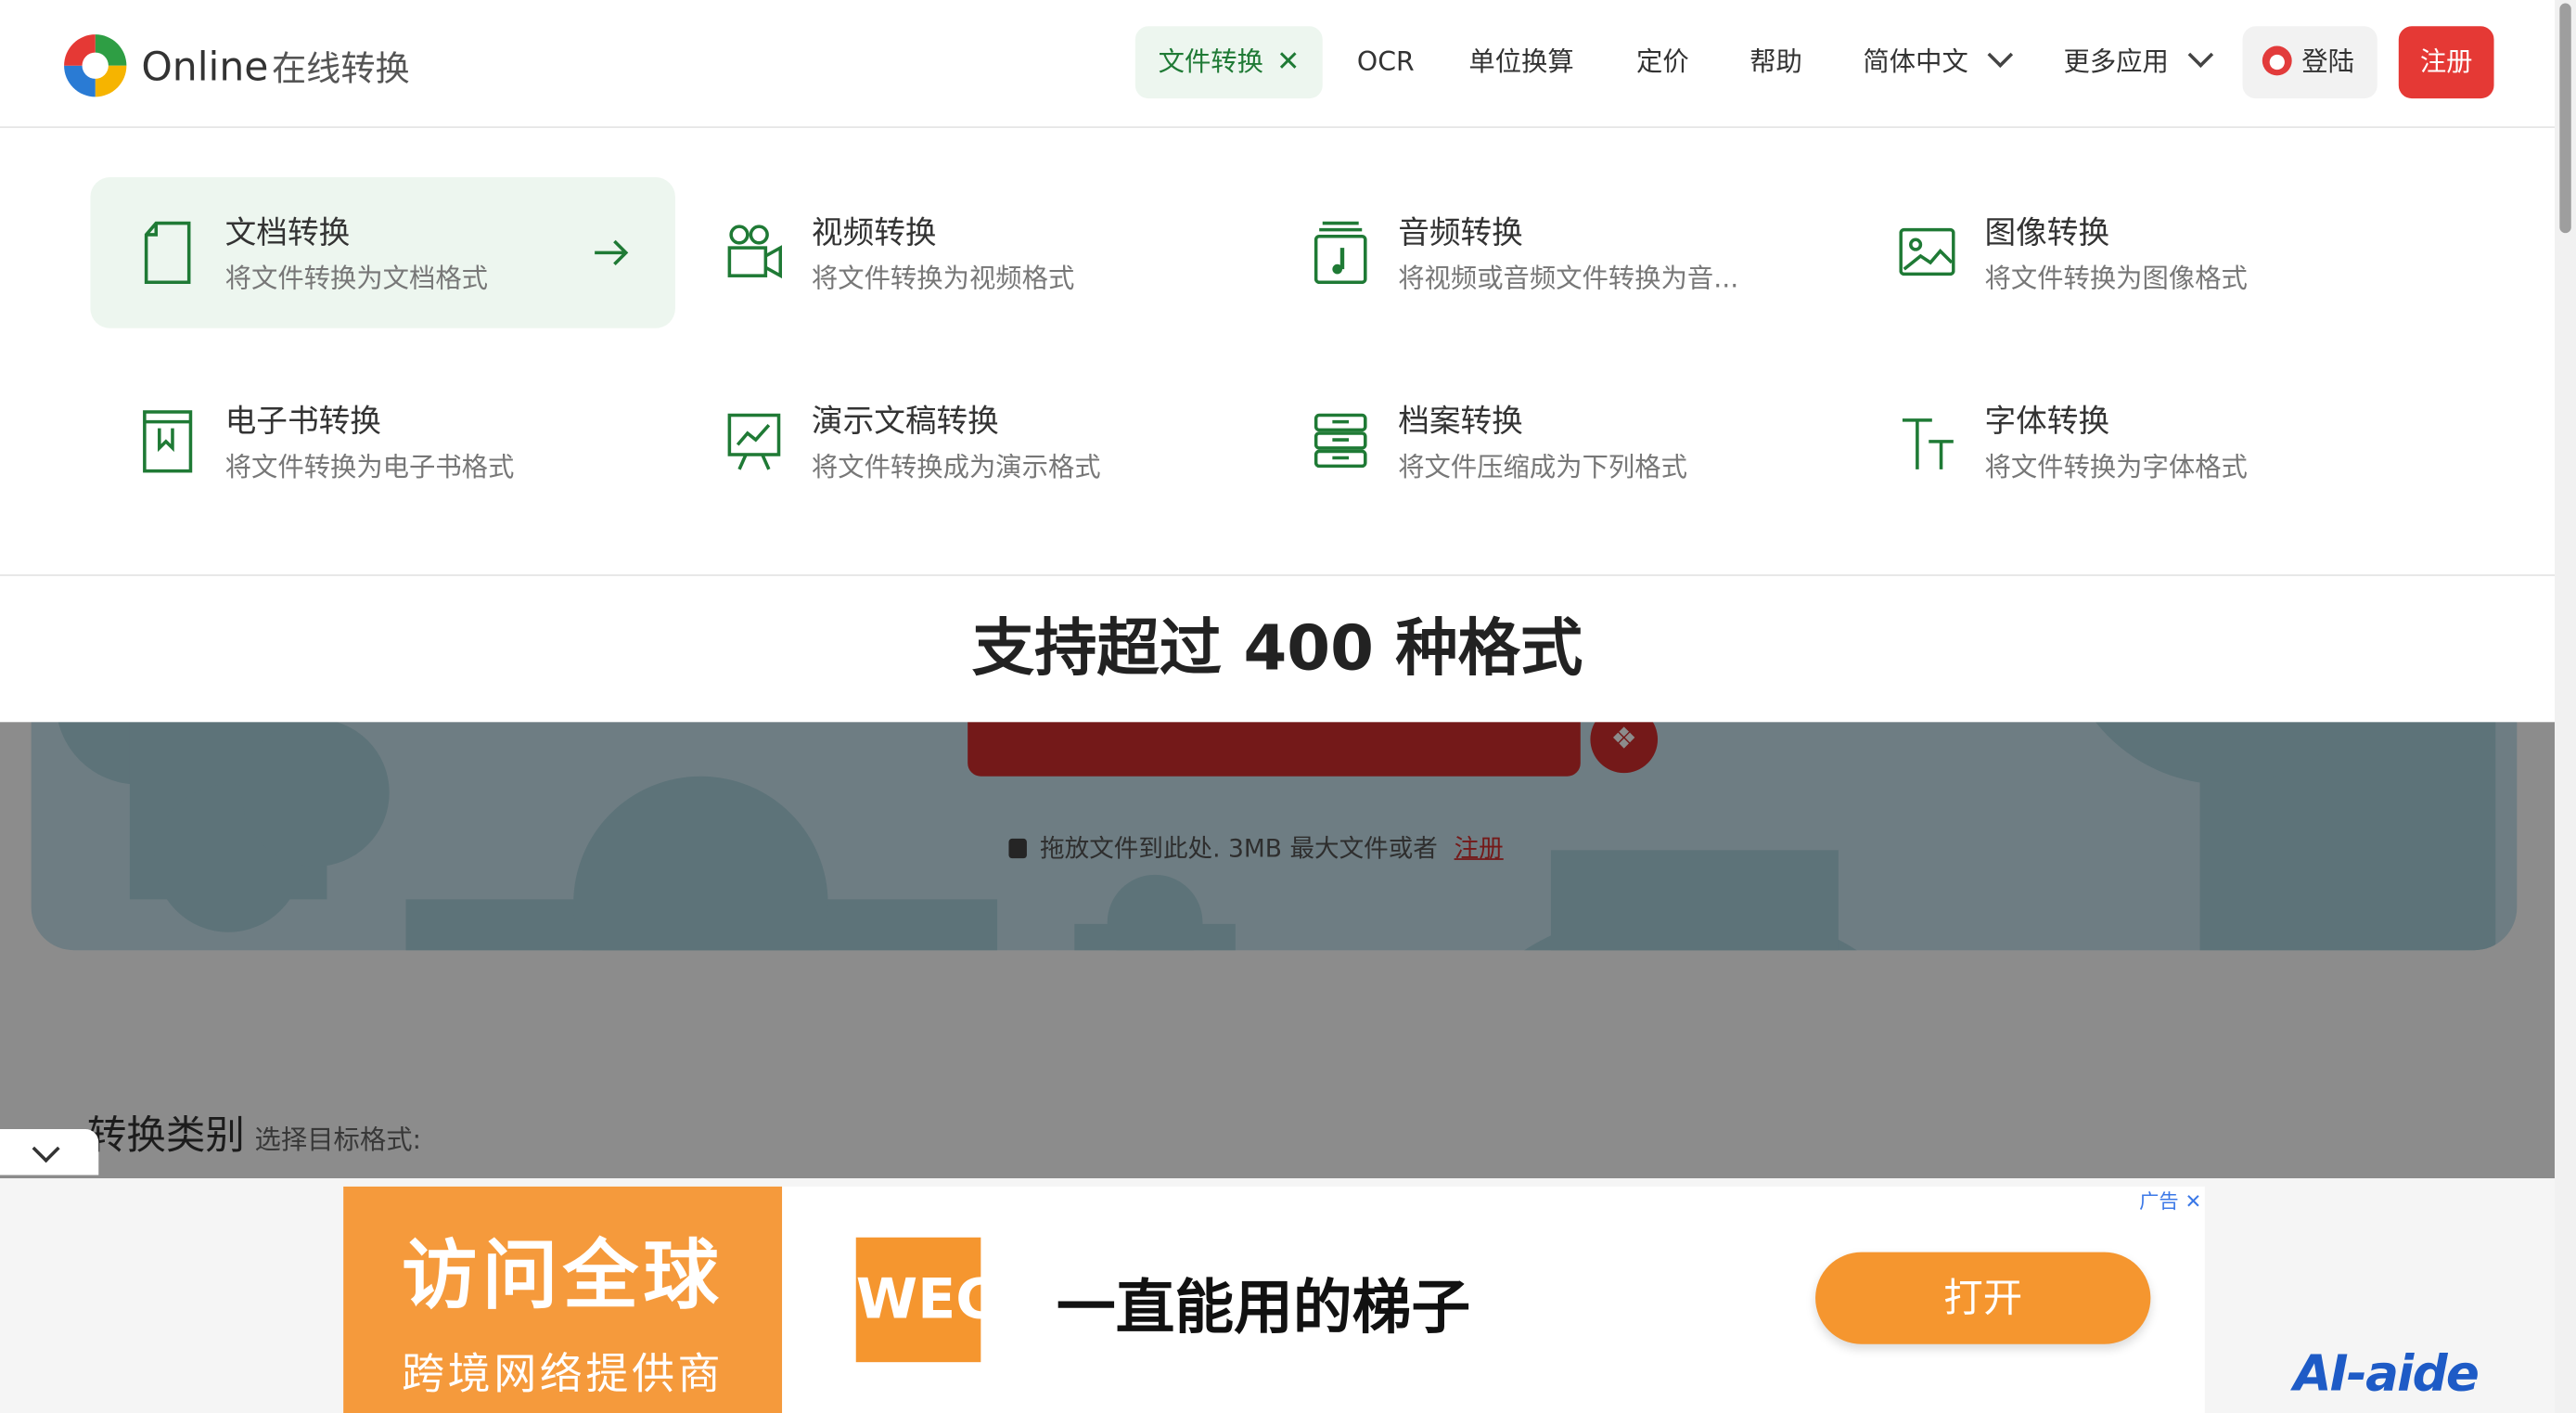  What do you see at coordinates (168, 441) in the screenshot?
I see `ebook-icon` at bounding box center [168, 441].